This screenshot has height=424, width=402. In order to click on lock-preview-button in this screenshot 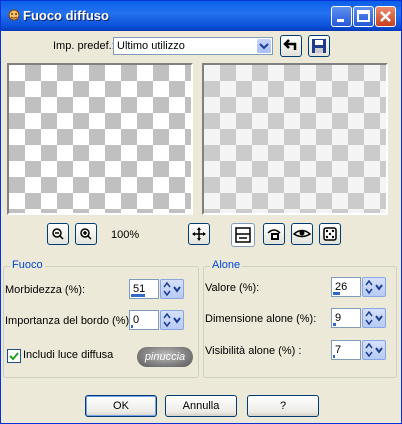, I will do `click(274, 234)`.